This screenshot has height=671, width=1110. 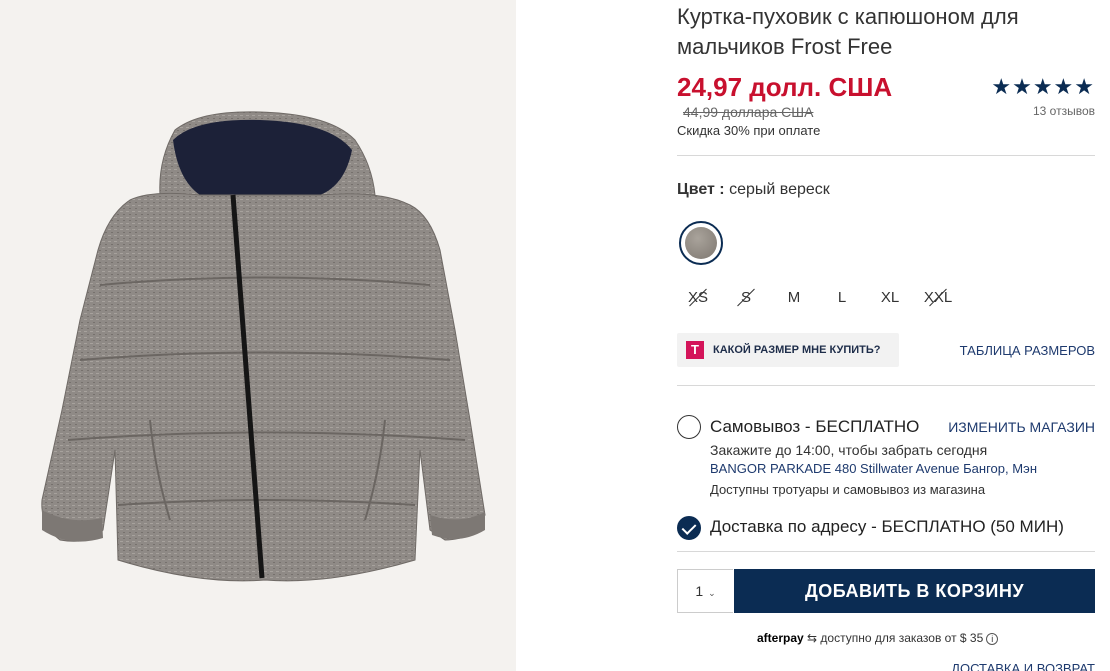 What do you see at coordinates (842, 298) in the screenshot?
I see `size-option-l: L` at bounding box center [842, 298].